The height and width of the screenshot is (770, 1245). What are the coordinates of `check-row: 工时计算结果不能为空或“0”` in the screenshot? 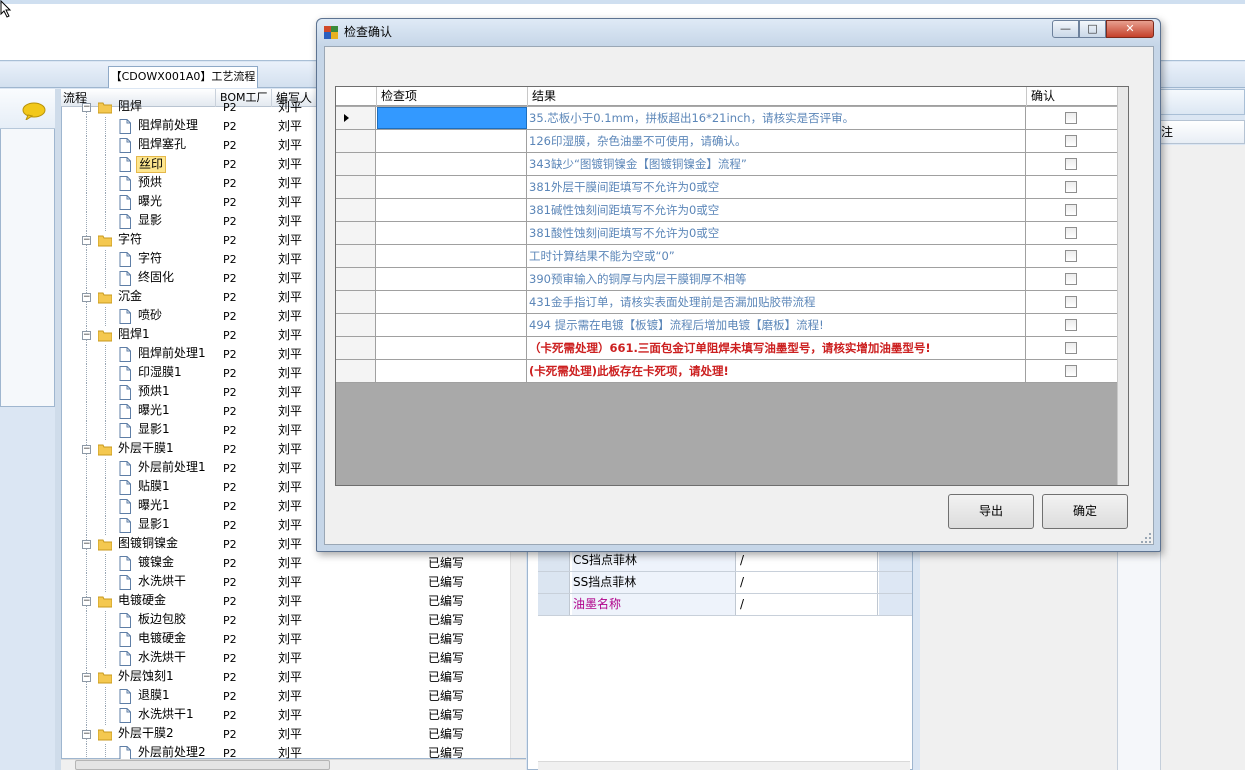 It's located at (726, 256).